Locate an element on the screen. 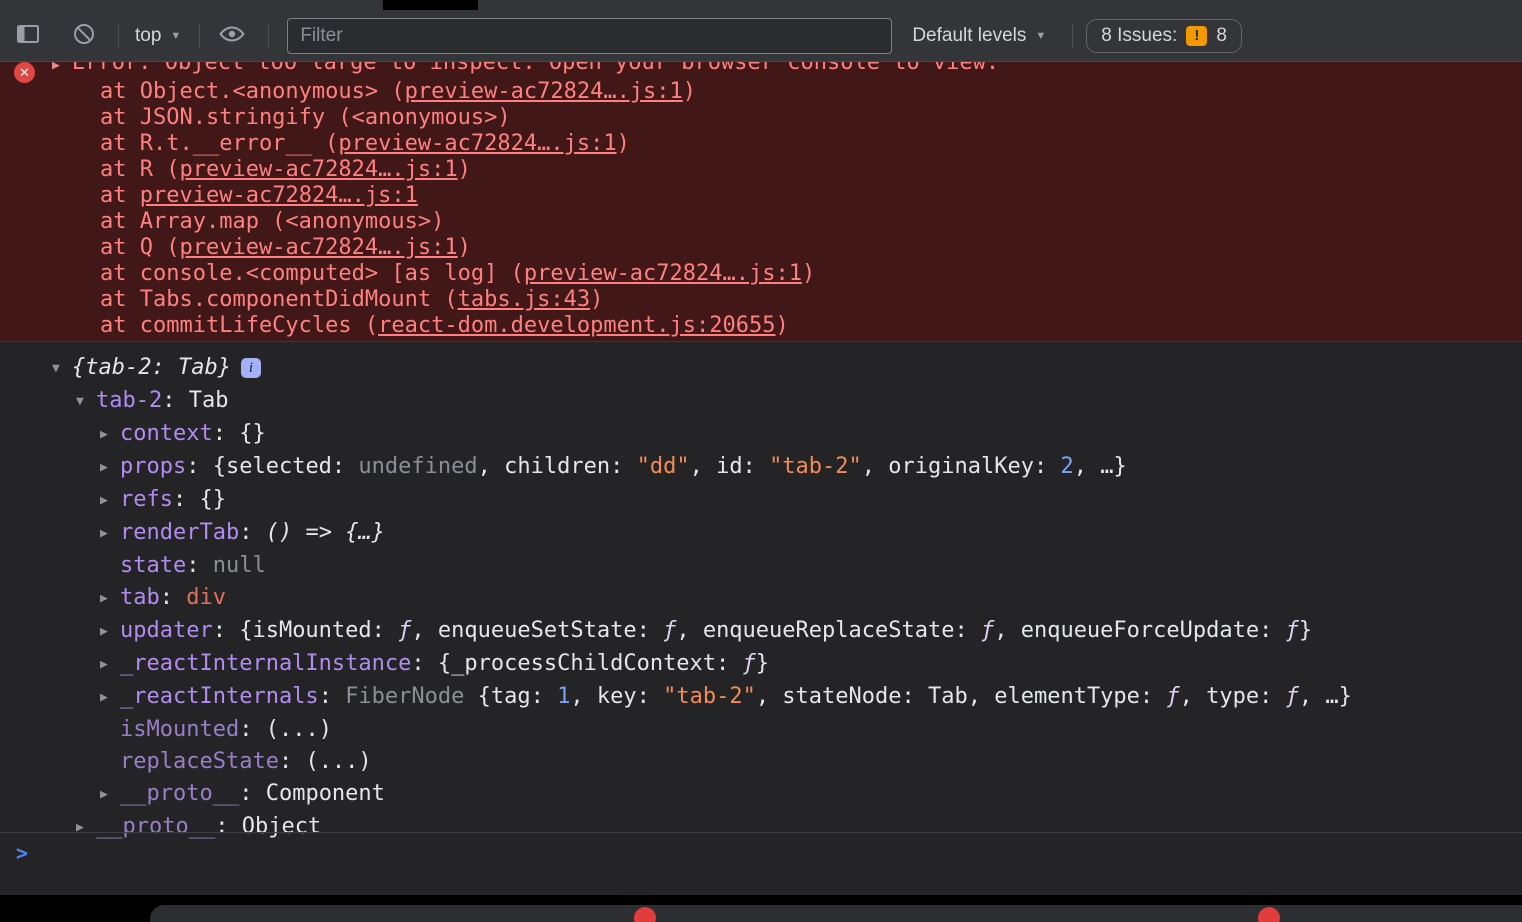 The width and height of the screenshot is (1522, 922). page-behind-area is located at coordinates (761, 908).